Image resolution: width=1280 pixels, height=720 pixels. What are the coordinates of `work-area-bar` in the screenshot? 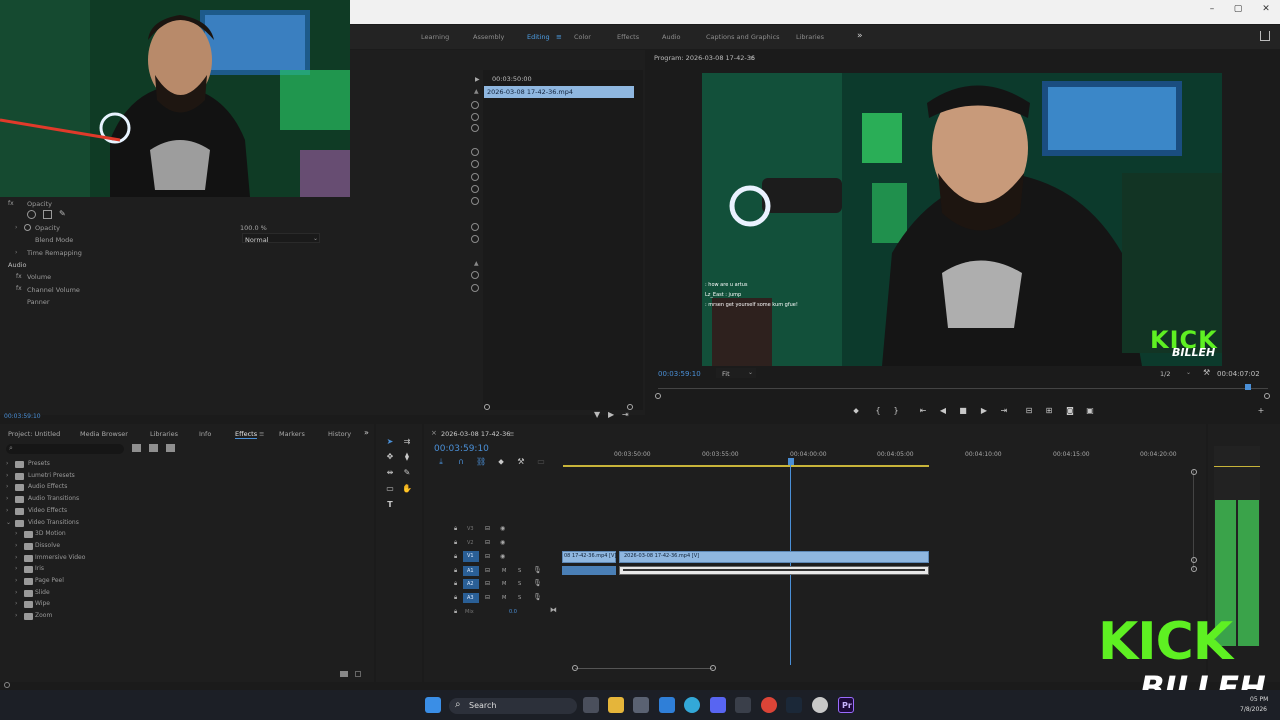 It's located at (746, 466).